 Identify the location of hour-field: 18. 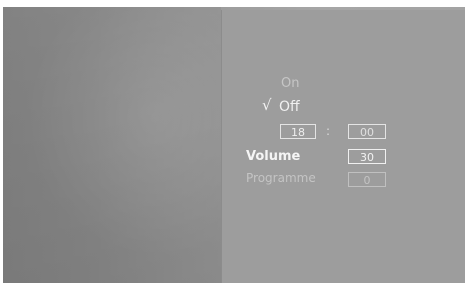
(298, 131).